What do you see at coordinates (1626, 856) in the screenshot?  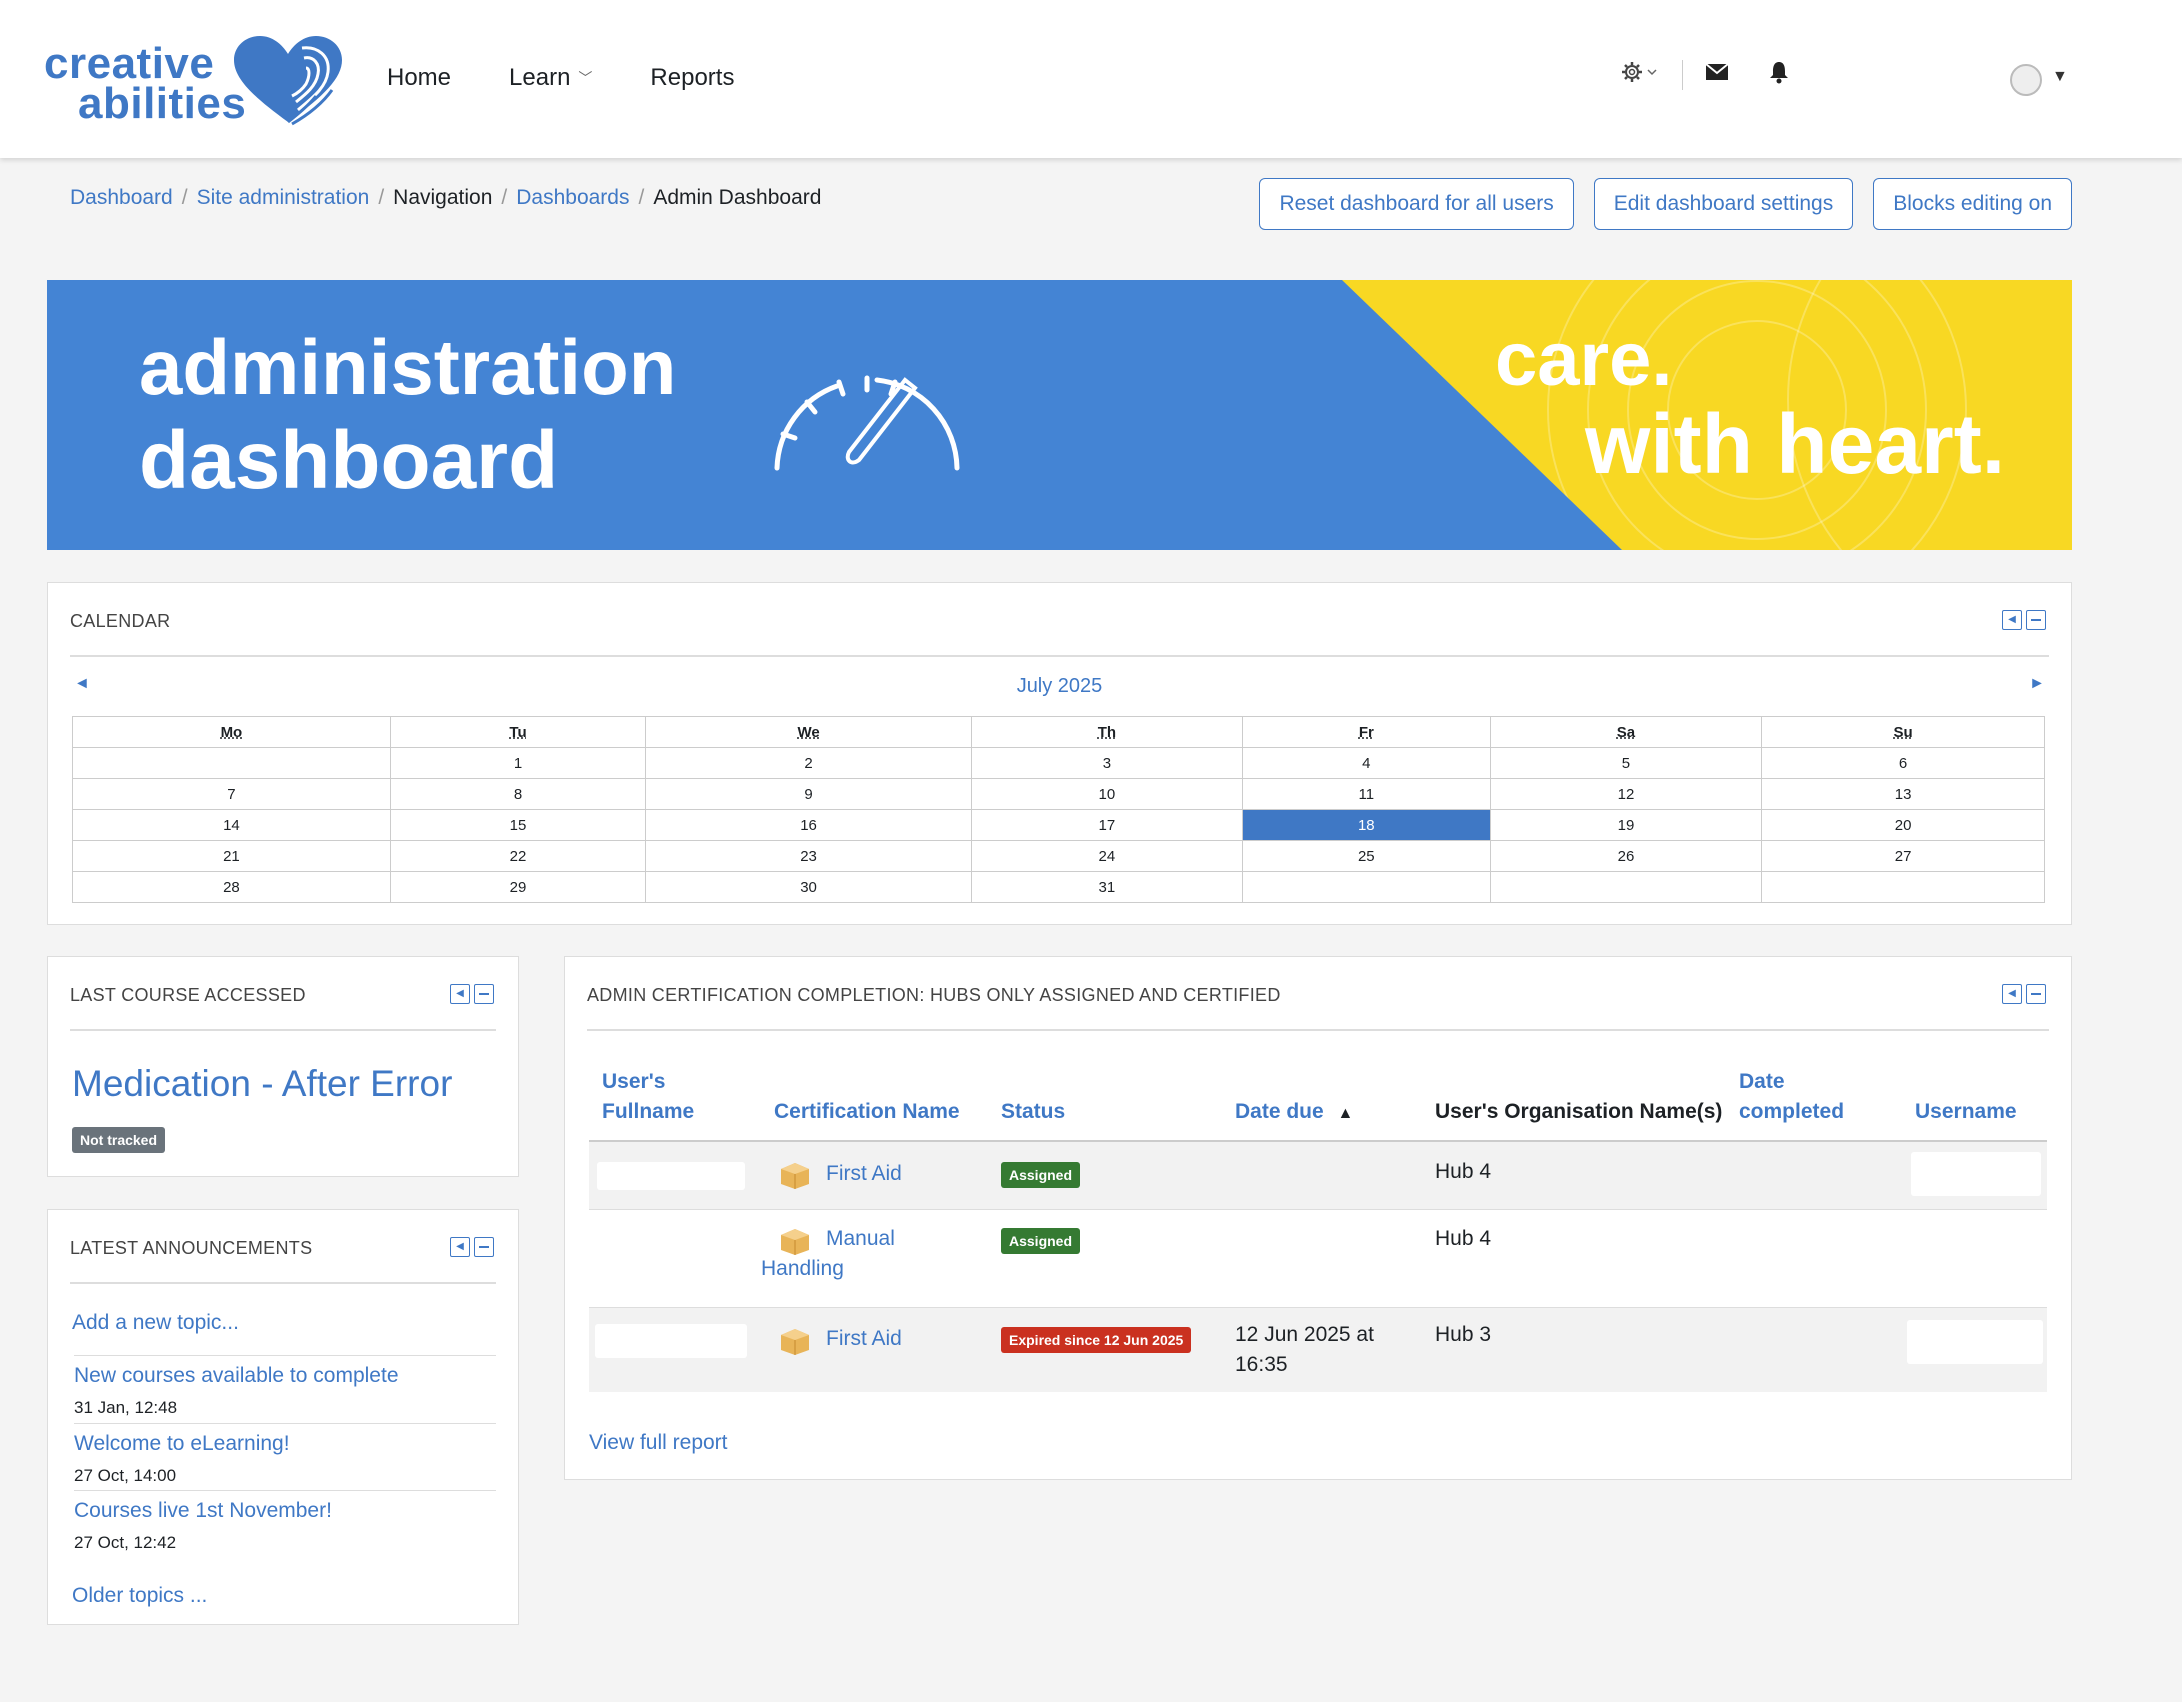 I see `calendar-day: 26` at bounding box center [1626, 856].